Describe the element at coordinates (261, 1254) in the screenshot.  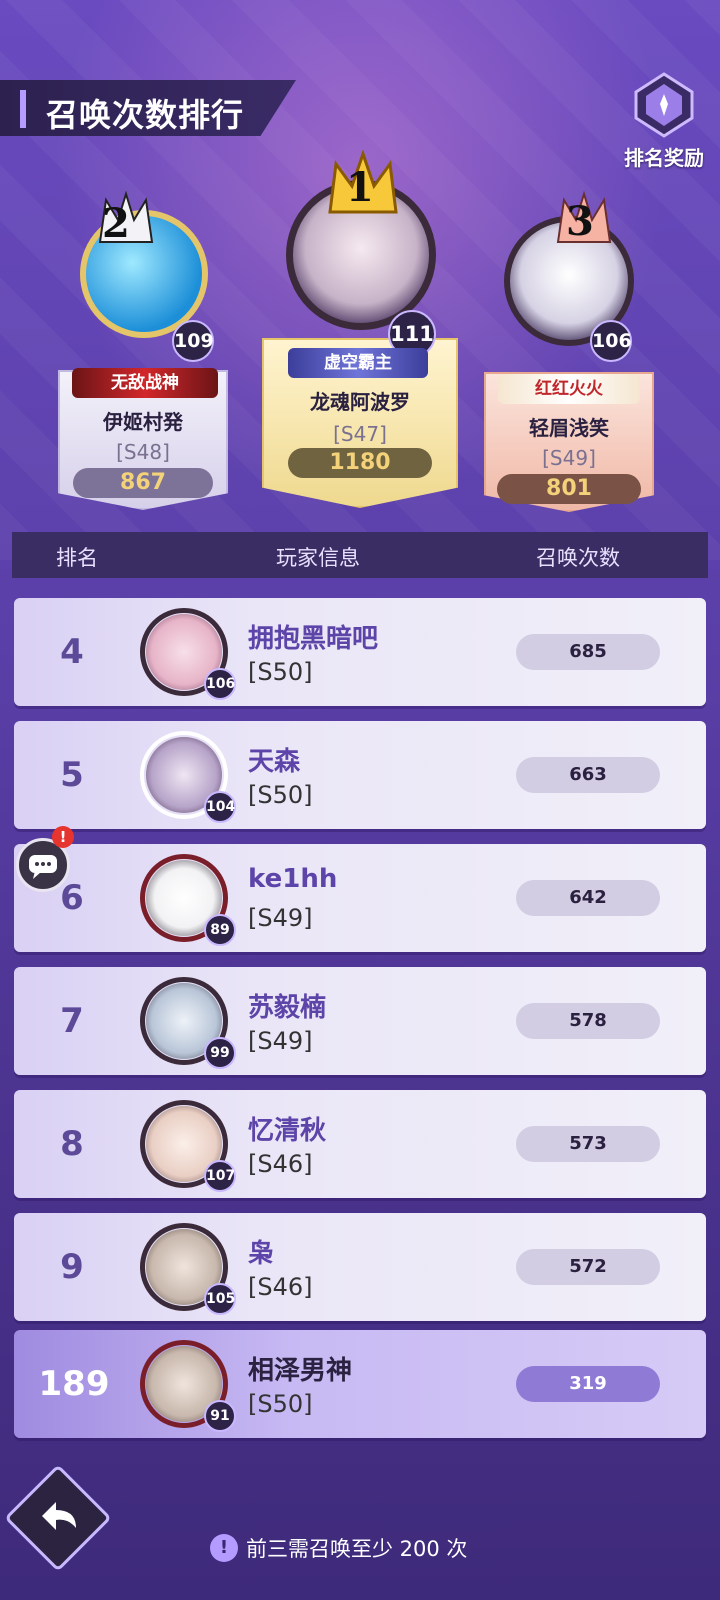
I see `player-name: 枭` at that location.